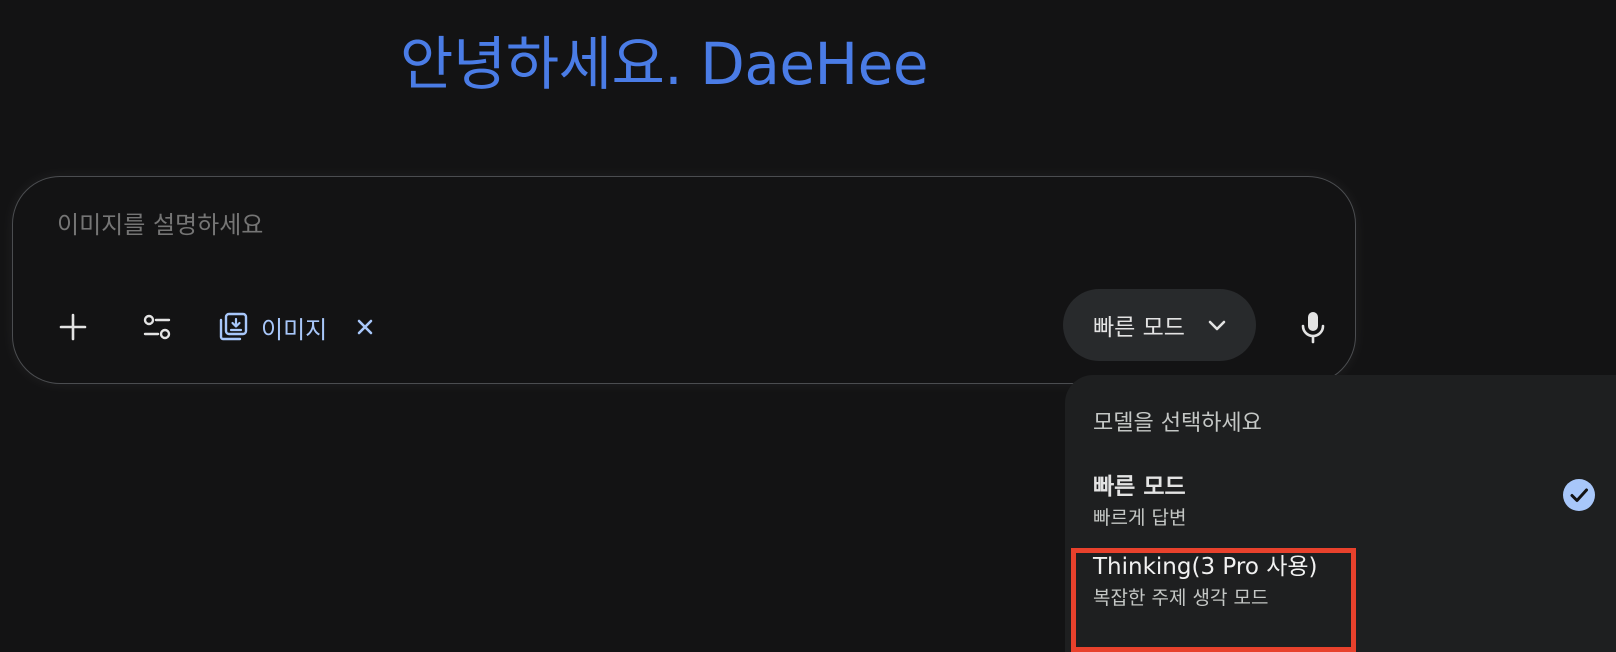 The width and height of the screenshot is (1616, 652). I want to click on menu-title: 모델을 선택하세요, so click(1177, 423).